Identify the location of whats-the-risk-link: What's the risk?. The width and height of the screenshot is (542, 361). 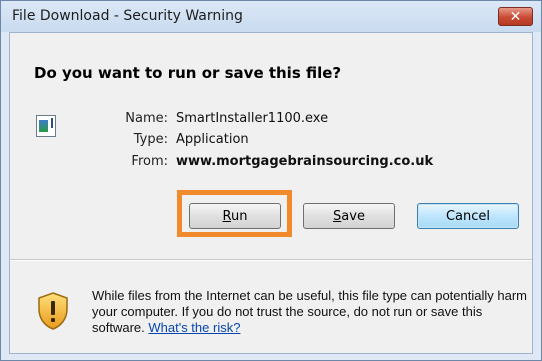
(194, 327).